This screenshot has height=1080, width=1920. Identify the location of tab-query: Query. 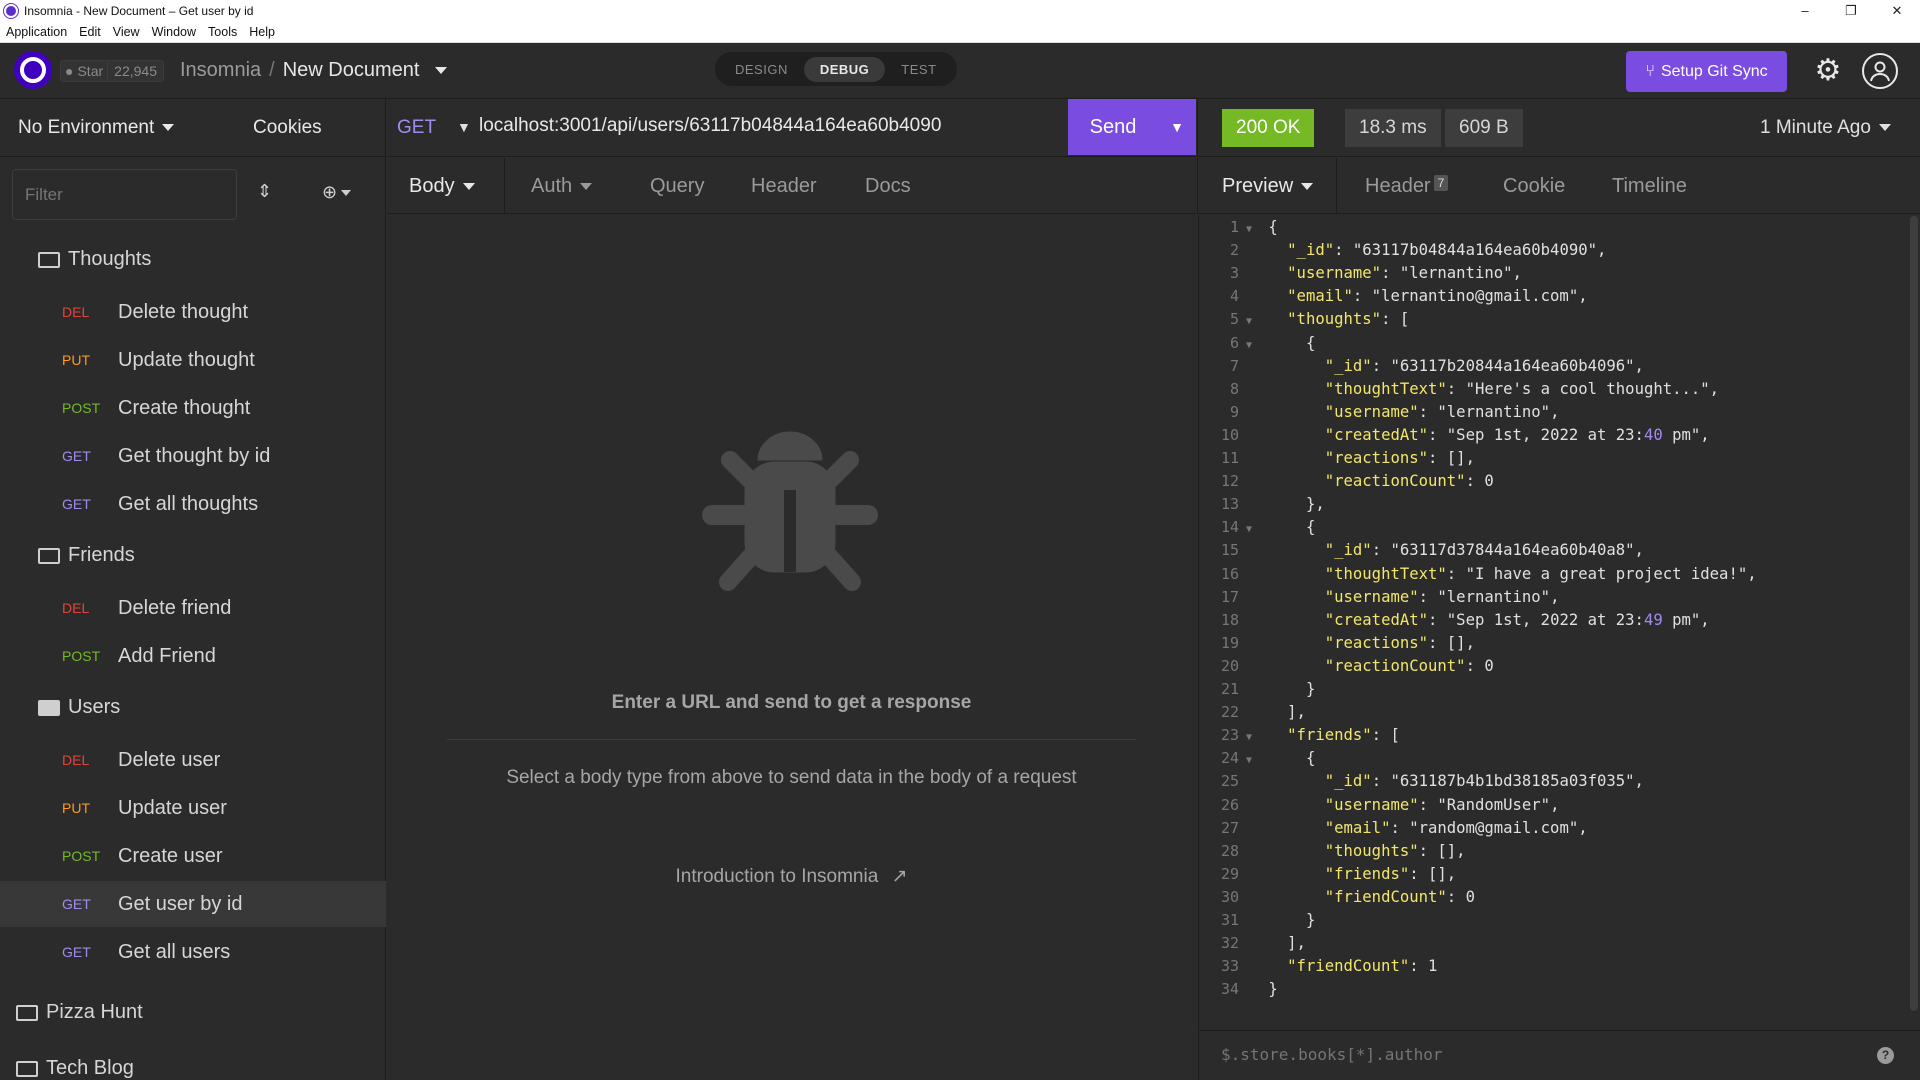
(677, 186).